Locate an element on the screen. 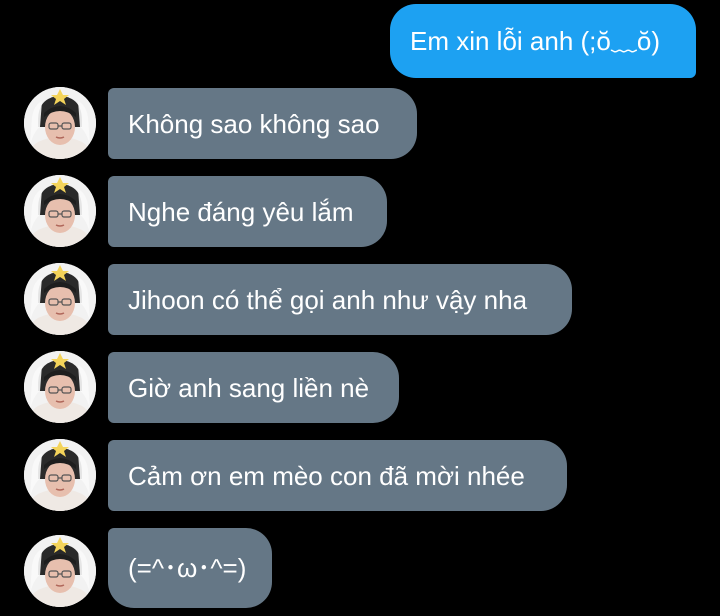 This screenshot has height=616, width=720. incoming-message: Giờ anh sang liền nè is located at coordinates (253, 387).